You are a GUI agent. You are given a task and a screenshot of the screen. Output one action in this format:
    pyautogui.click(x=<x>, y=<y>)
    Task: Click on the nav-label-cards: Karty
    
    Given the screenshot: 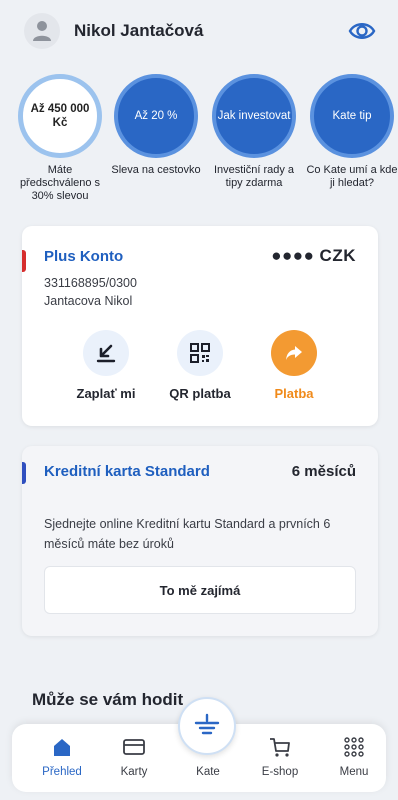 What is the action you would take?
    pyautogui.click(x=134, y=772)
    